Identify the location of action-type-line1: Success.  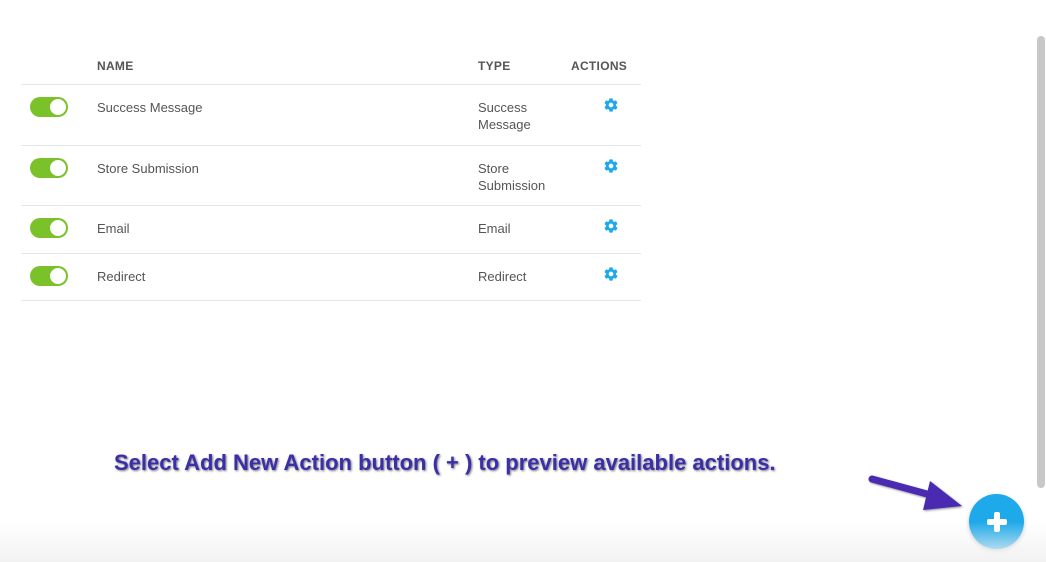
(503, 107).